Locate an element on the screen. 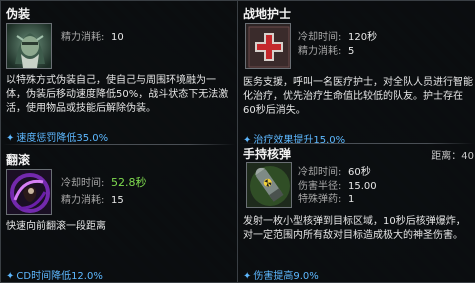  stat-row: 精力消耗: 5 is located at coordinates (326, 49).